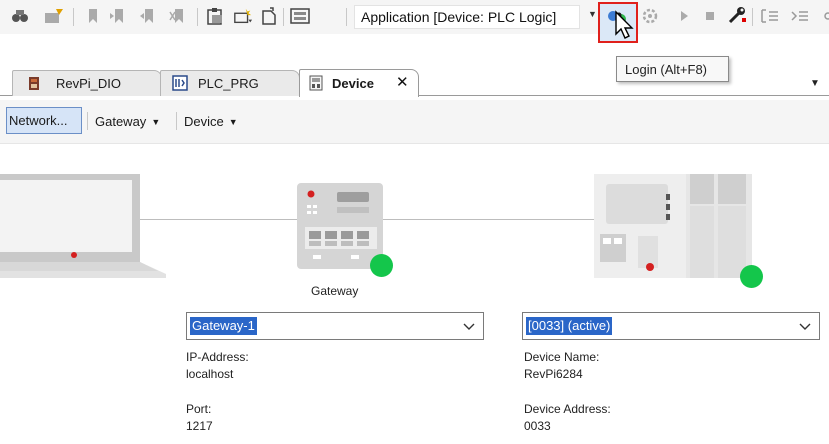 Image resolution: width=829 pixels, height=444 pixels. What do you see at coordinates (199, 426) in the screenshot?
I see `port-value: 1217` at bounding box center [199, 426].